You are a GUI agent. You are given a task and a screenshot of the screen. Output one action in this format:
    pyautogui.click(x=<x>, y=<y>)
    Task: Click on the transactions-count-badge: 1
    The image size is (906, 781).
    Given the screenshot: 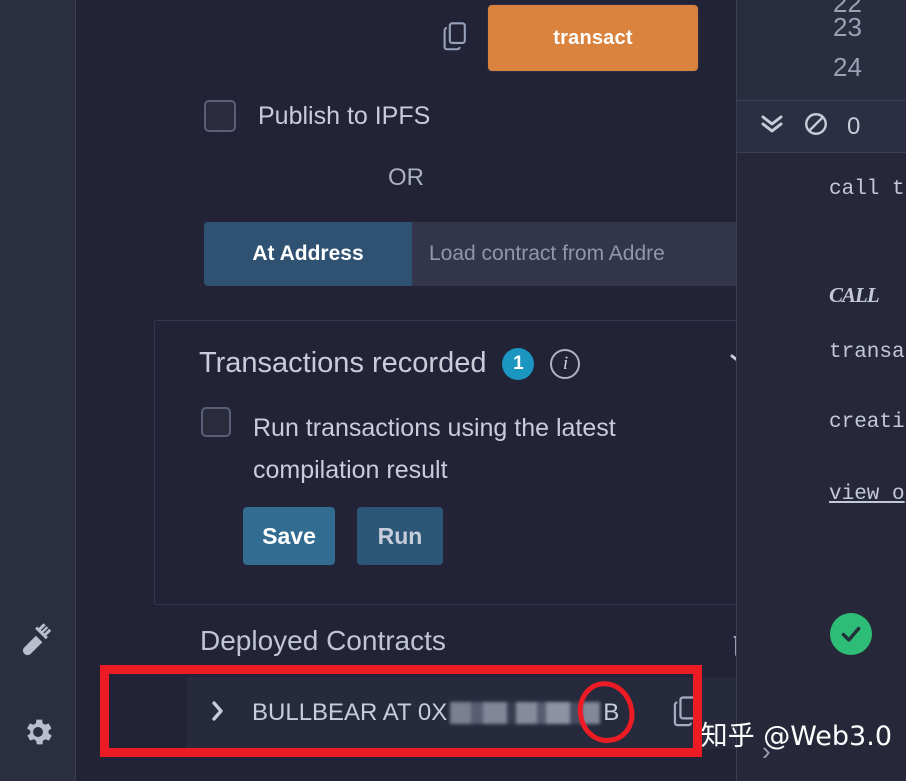 What is the action you would take?
    pyautogui.click(x=518, y=363)
    